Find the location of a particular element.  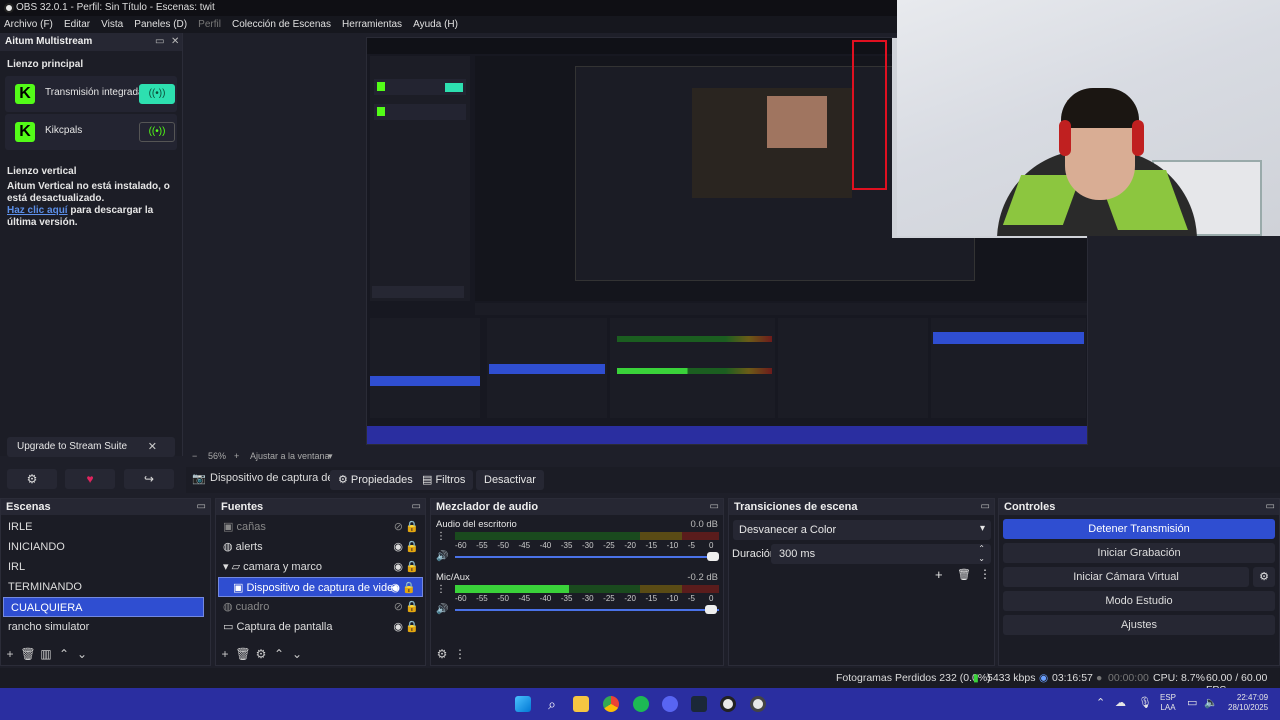

chrome-icon is located at coordinates (611, 704).